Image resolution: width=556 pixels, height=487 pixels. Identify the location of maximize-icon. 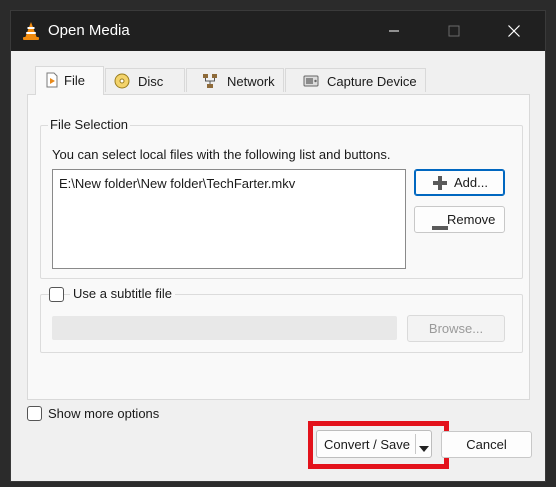
(454, 31).